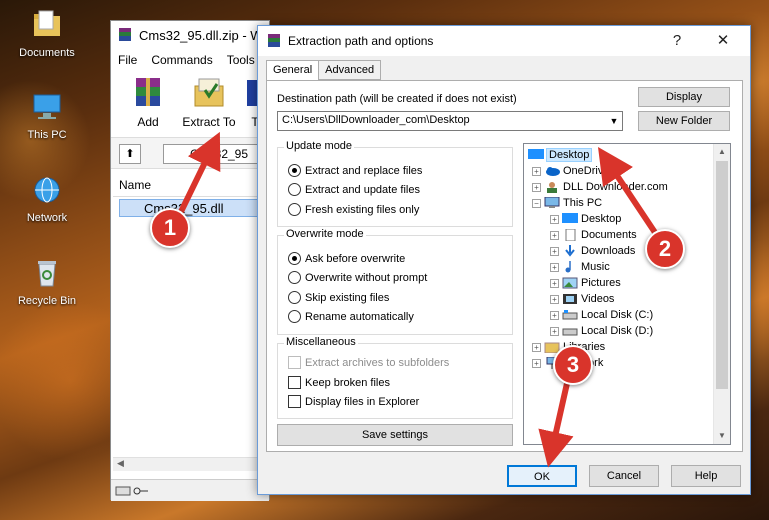 The image size is (769, 520). Describe the element at coordinates (148, 92) in the screenshot. I see `archive-add-icon` at that location.